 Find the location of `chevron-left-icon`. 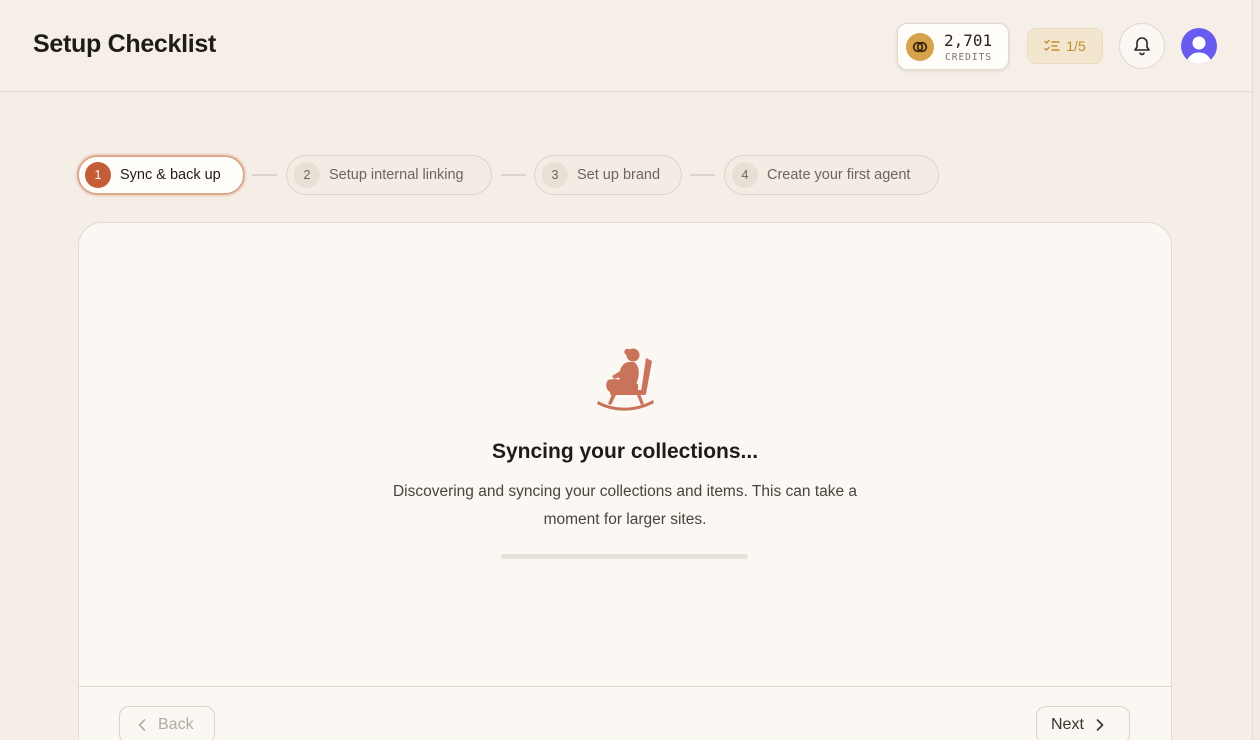

chevron-left-icon is located at coordinates (142, 725).